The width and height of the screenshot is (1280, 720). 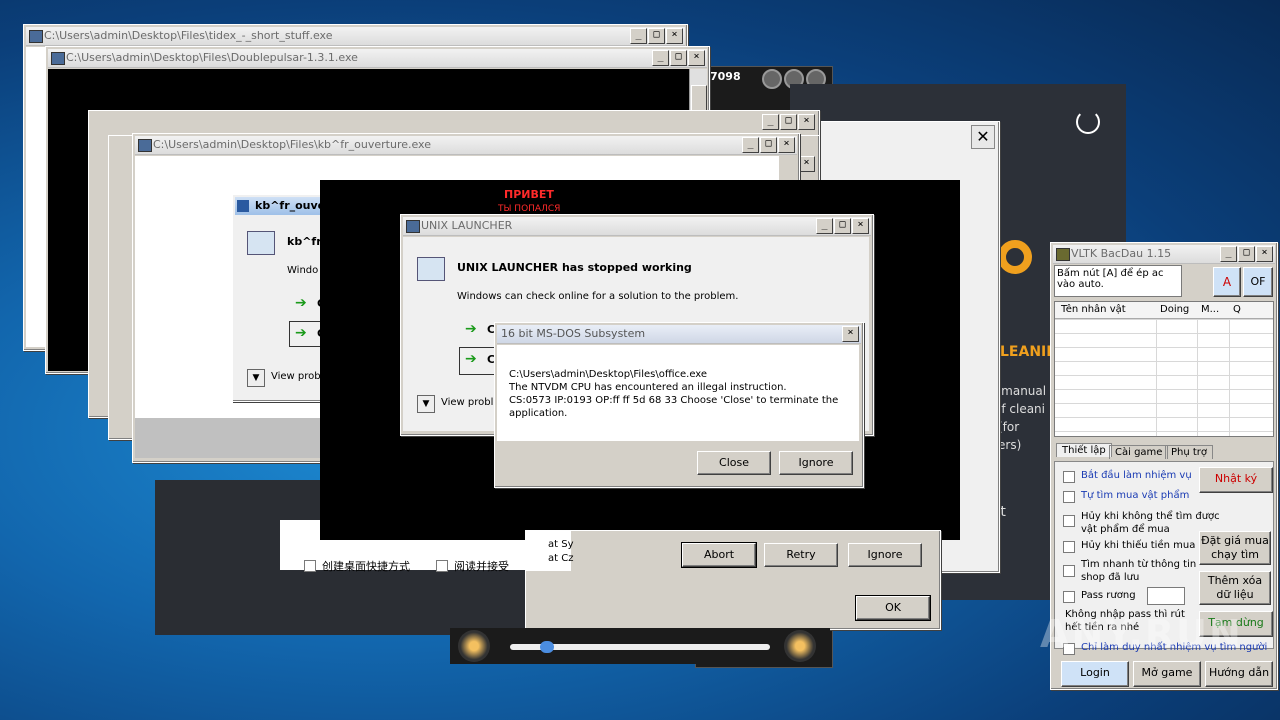 What do you see at coordinates (1258, 282) in the screenshot?
I see `of-button: OF` at bounding box center [1258, 282].